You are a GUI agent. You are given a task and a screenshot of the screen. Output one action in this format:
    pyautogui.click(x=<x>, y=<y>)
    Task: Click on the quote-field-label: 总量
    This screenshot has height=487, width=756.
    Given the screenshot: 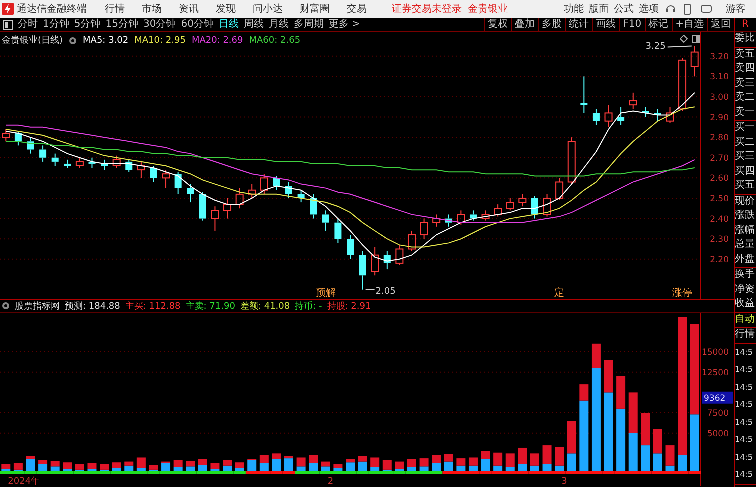 What is the action you would take?
    pyautogui.click(x=745, y=245)
    